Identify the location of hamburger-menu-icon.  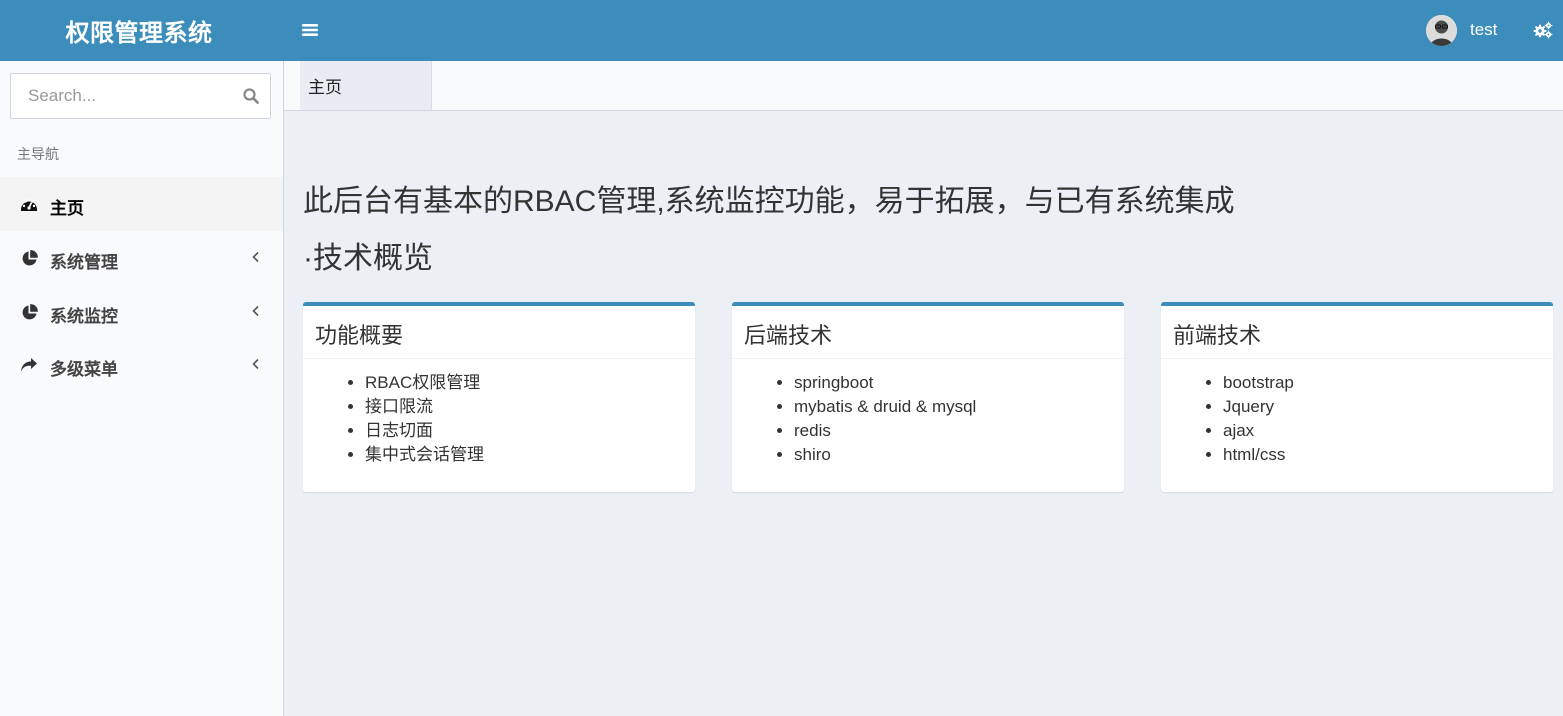
(310, 30).